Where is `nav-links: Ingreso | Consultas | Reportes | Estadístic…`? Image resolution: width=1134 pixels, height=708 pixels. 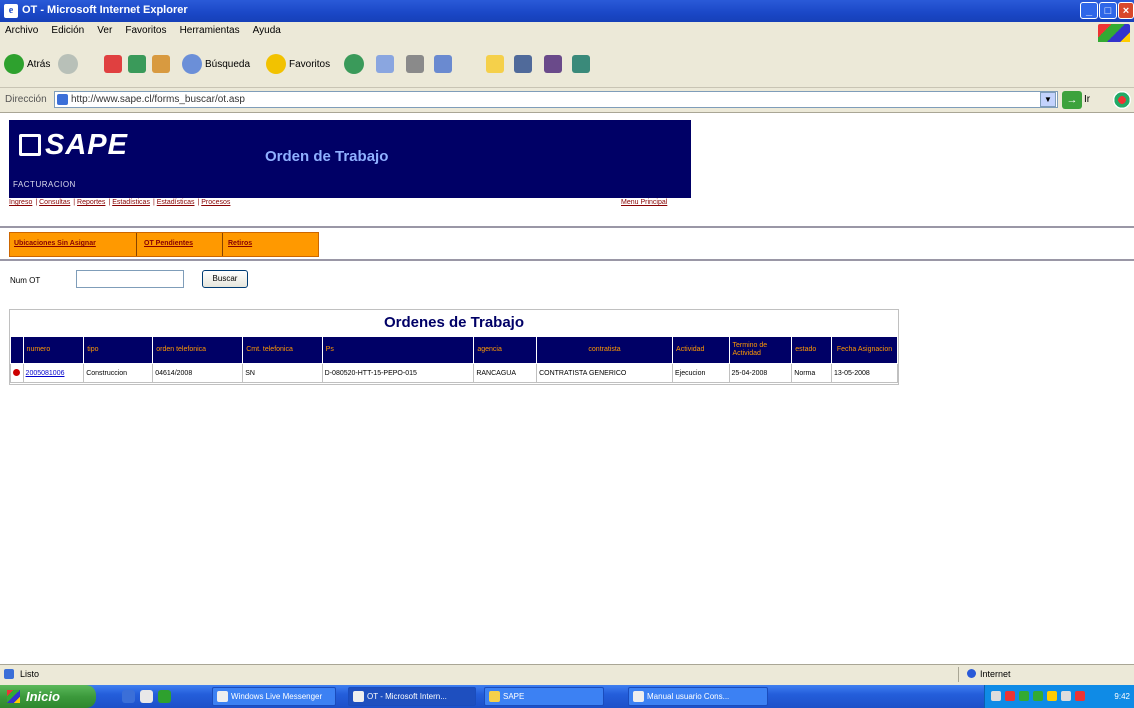
nav-links: Ingreso | Consultas | Reportes | Estadístic… is located at coordinates (338, 202).